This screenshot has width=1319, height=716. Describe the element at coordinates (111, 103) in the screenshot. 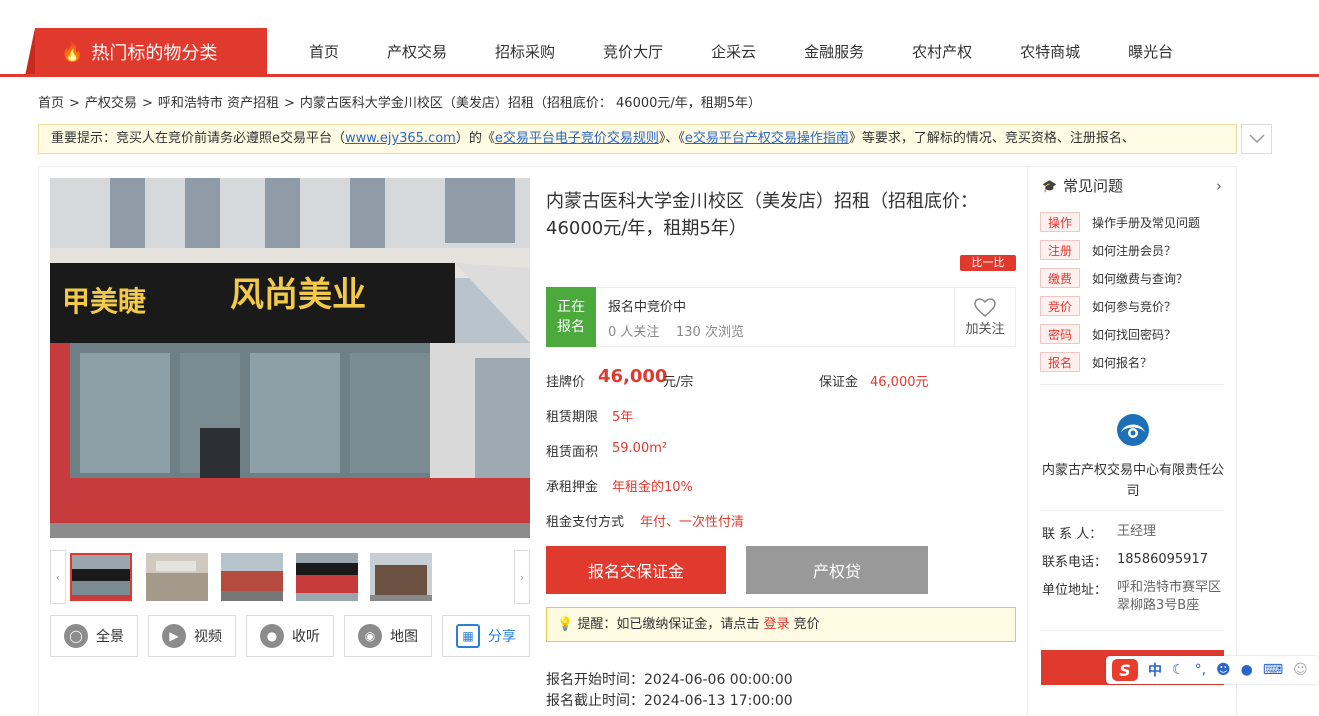

I see `breadcrumb-property: 产权交易` at that location.